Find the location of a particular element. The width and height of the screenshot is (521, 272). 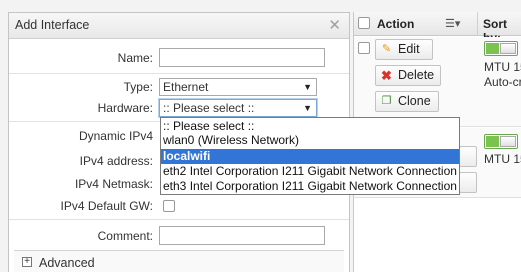

list-menu-icon: ☰▾ is located at coordinates (452, 23).